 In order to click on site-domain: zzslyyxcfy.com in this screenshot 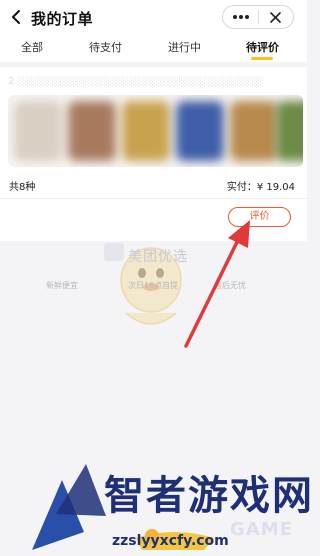, I will do `click(170, 541)`.